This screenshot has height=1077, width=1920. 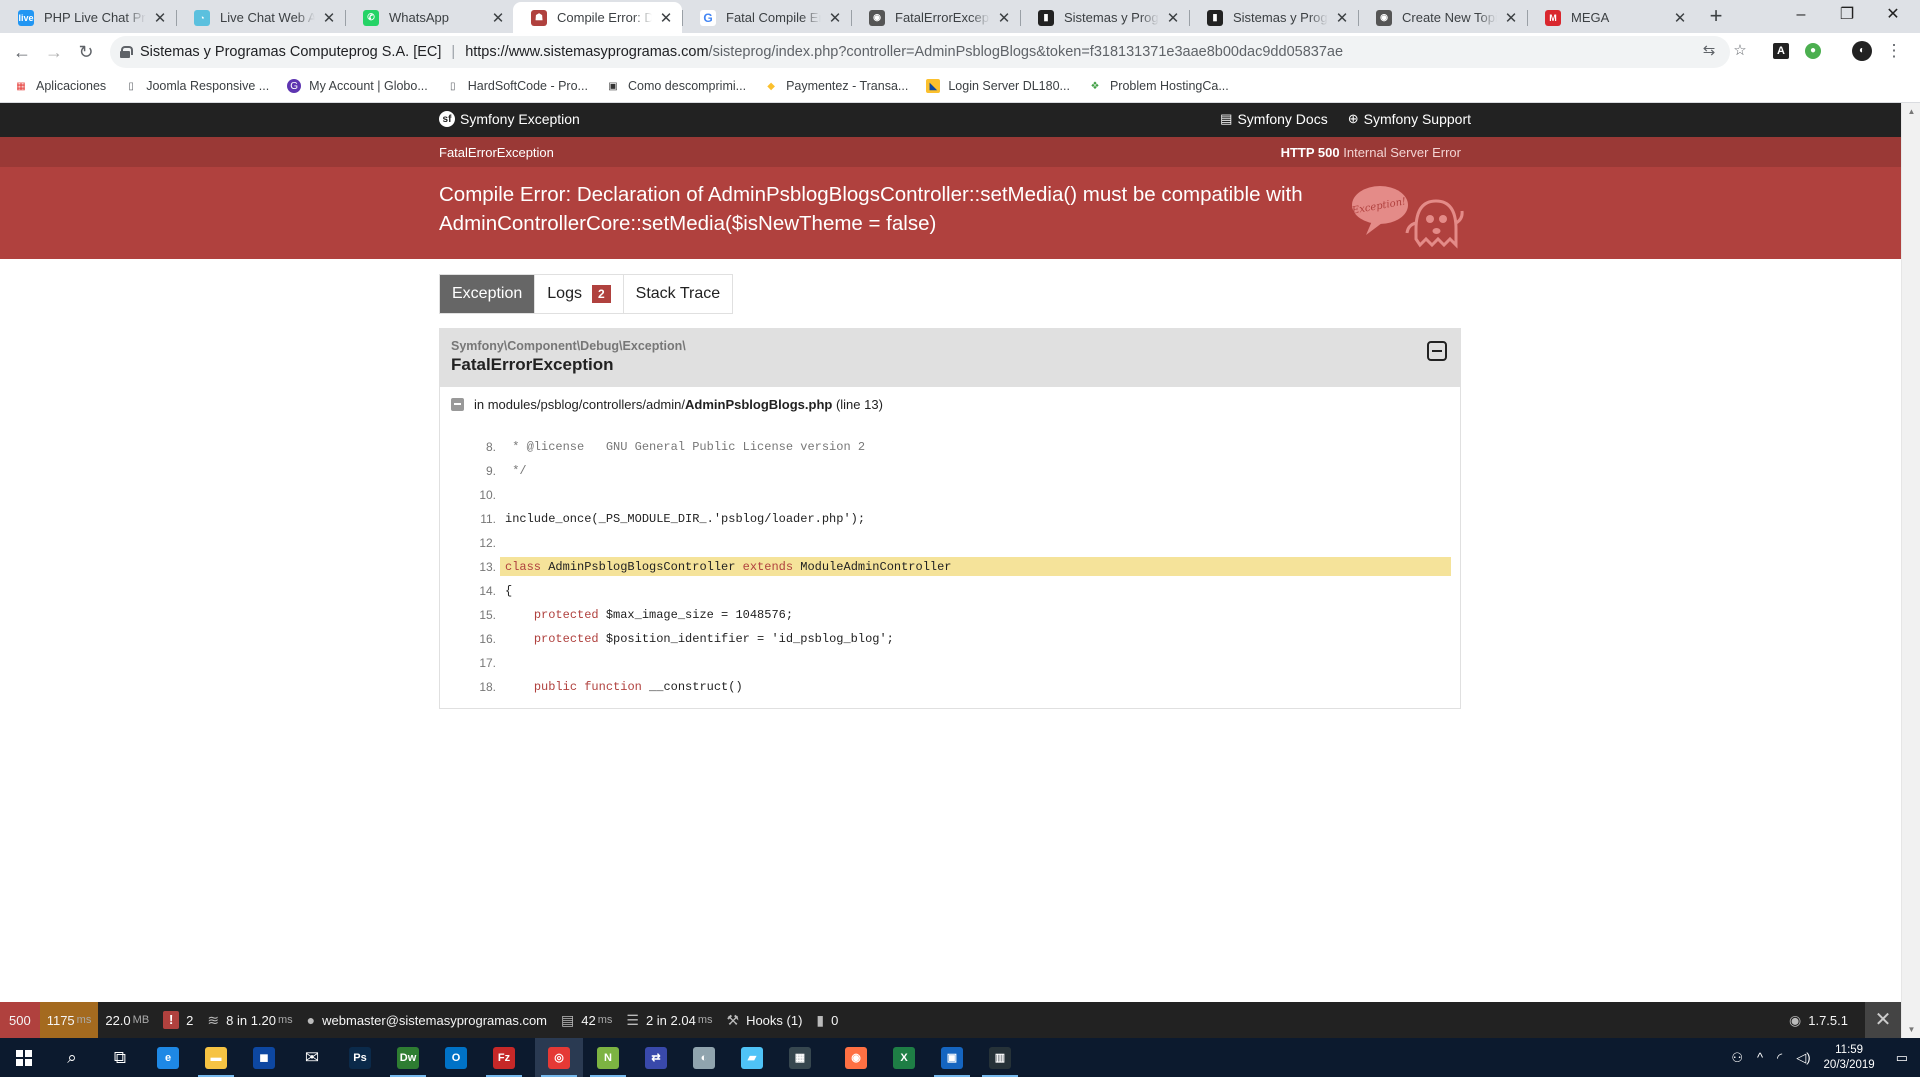 What do you see at coordinates (1760, 1057) in the screenshot?
I see `show-hidden-icons: ^` at bounding box center [1760, 1057].